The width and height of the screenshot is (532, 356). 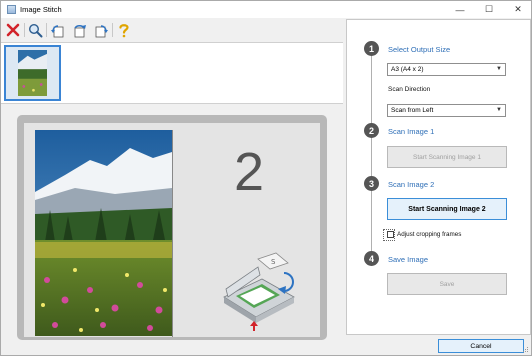 What do you see at coordinates (266, 9) in the screenshot?
I see `title-bar: Image Stitch — ☐ ✕` at bounding box center [266, 9].